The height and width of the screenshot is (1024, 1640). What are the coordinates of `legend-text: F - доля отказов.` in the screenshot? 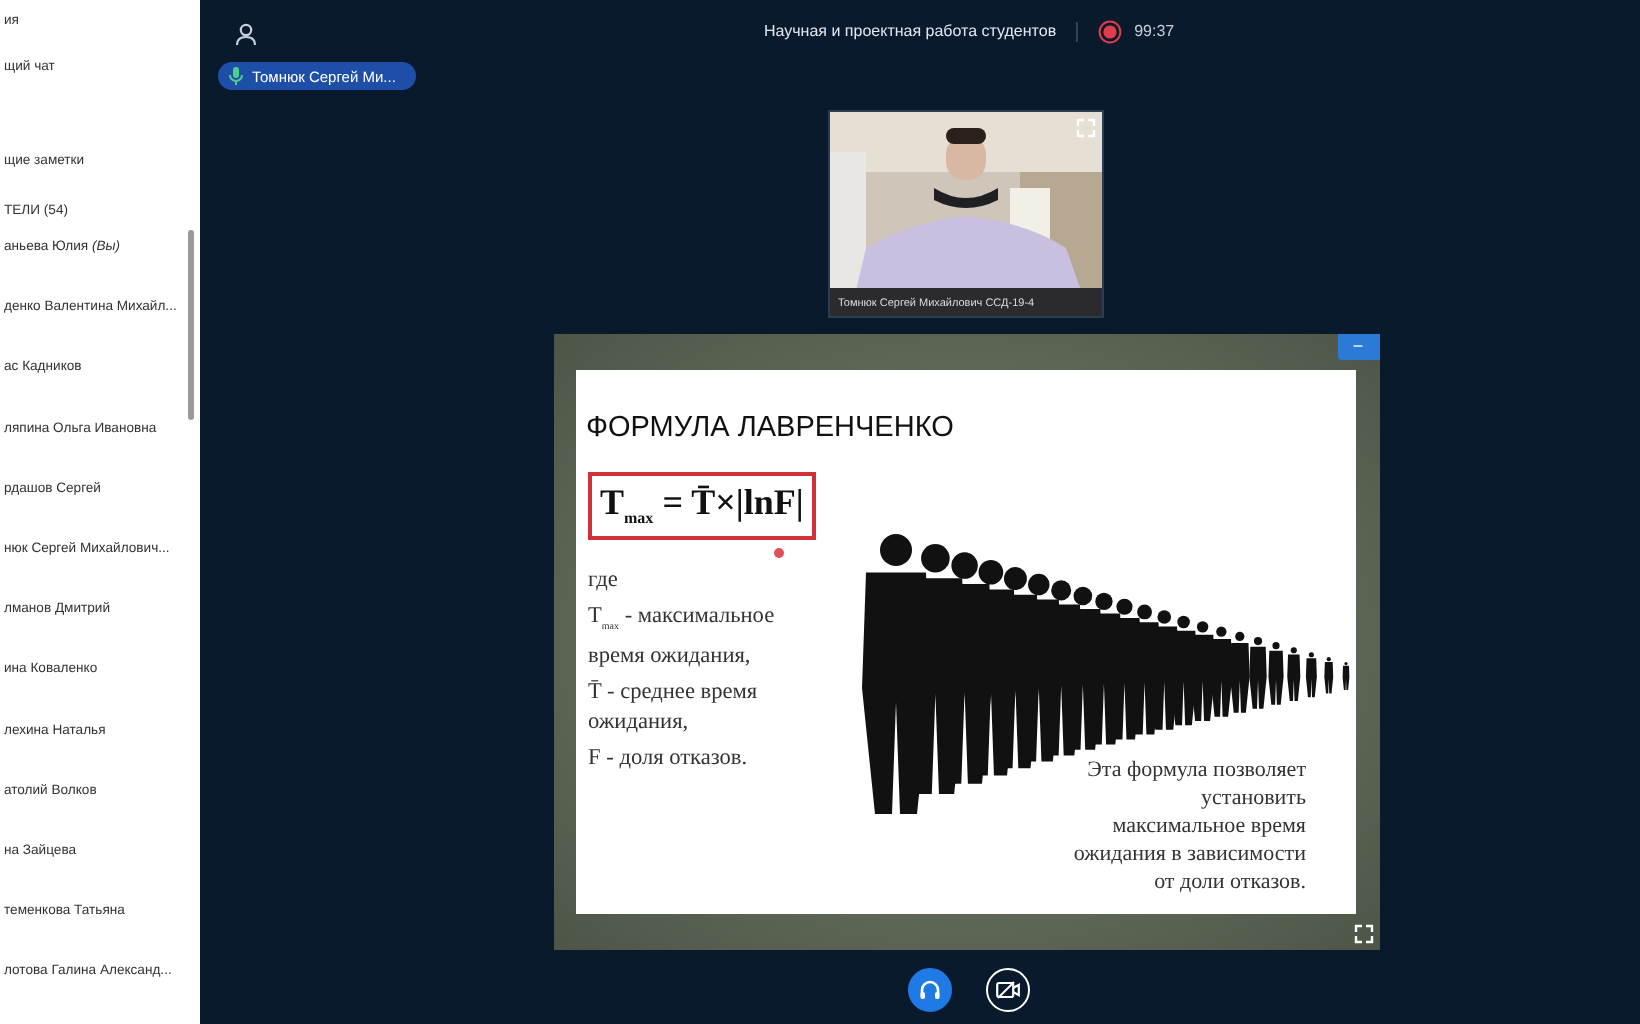 It's located at (669, 759).